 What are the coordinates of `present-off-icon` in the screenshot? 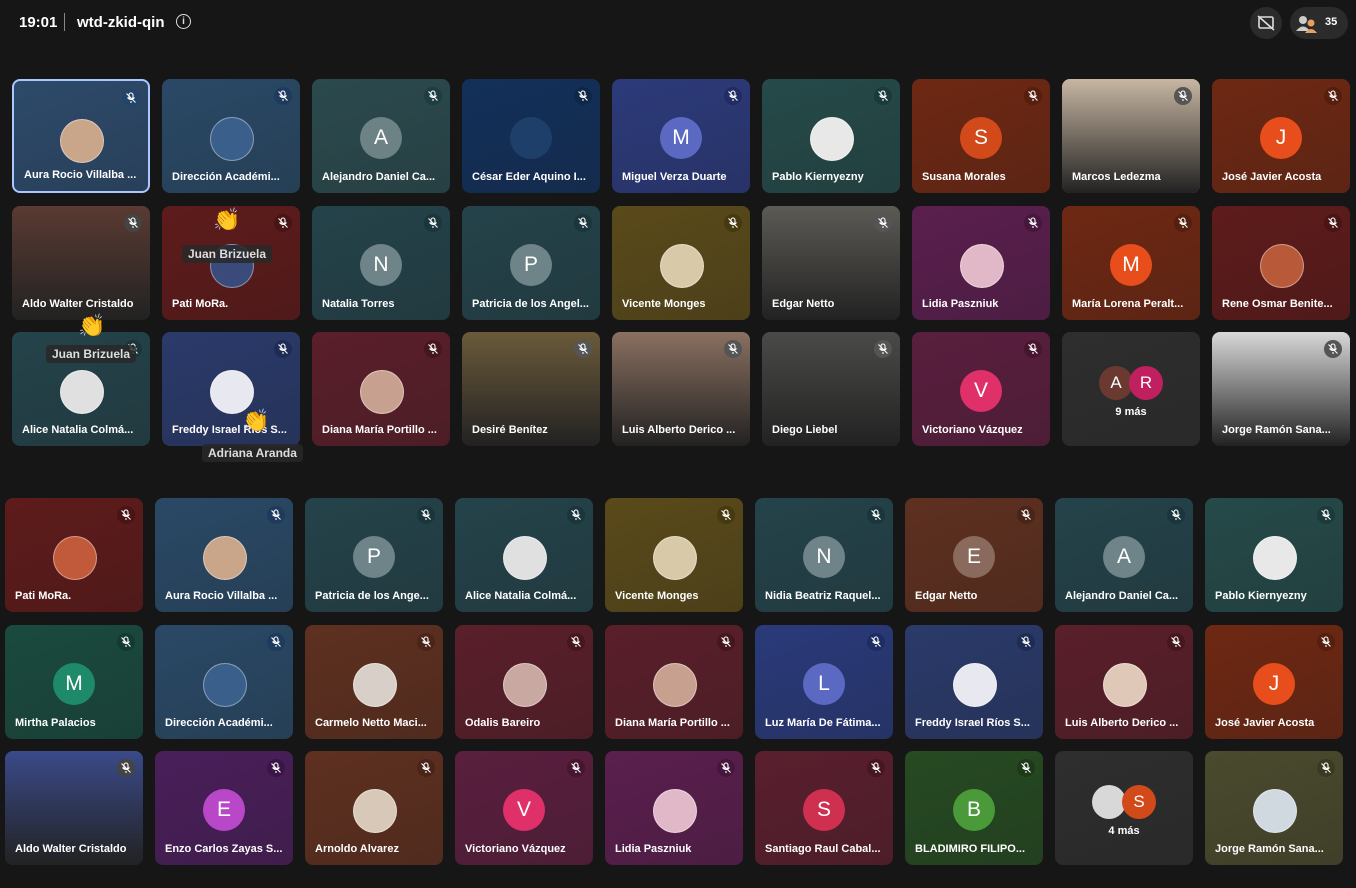 It's located at (1266, 23).